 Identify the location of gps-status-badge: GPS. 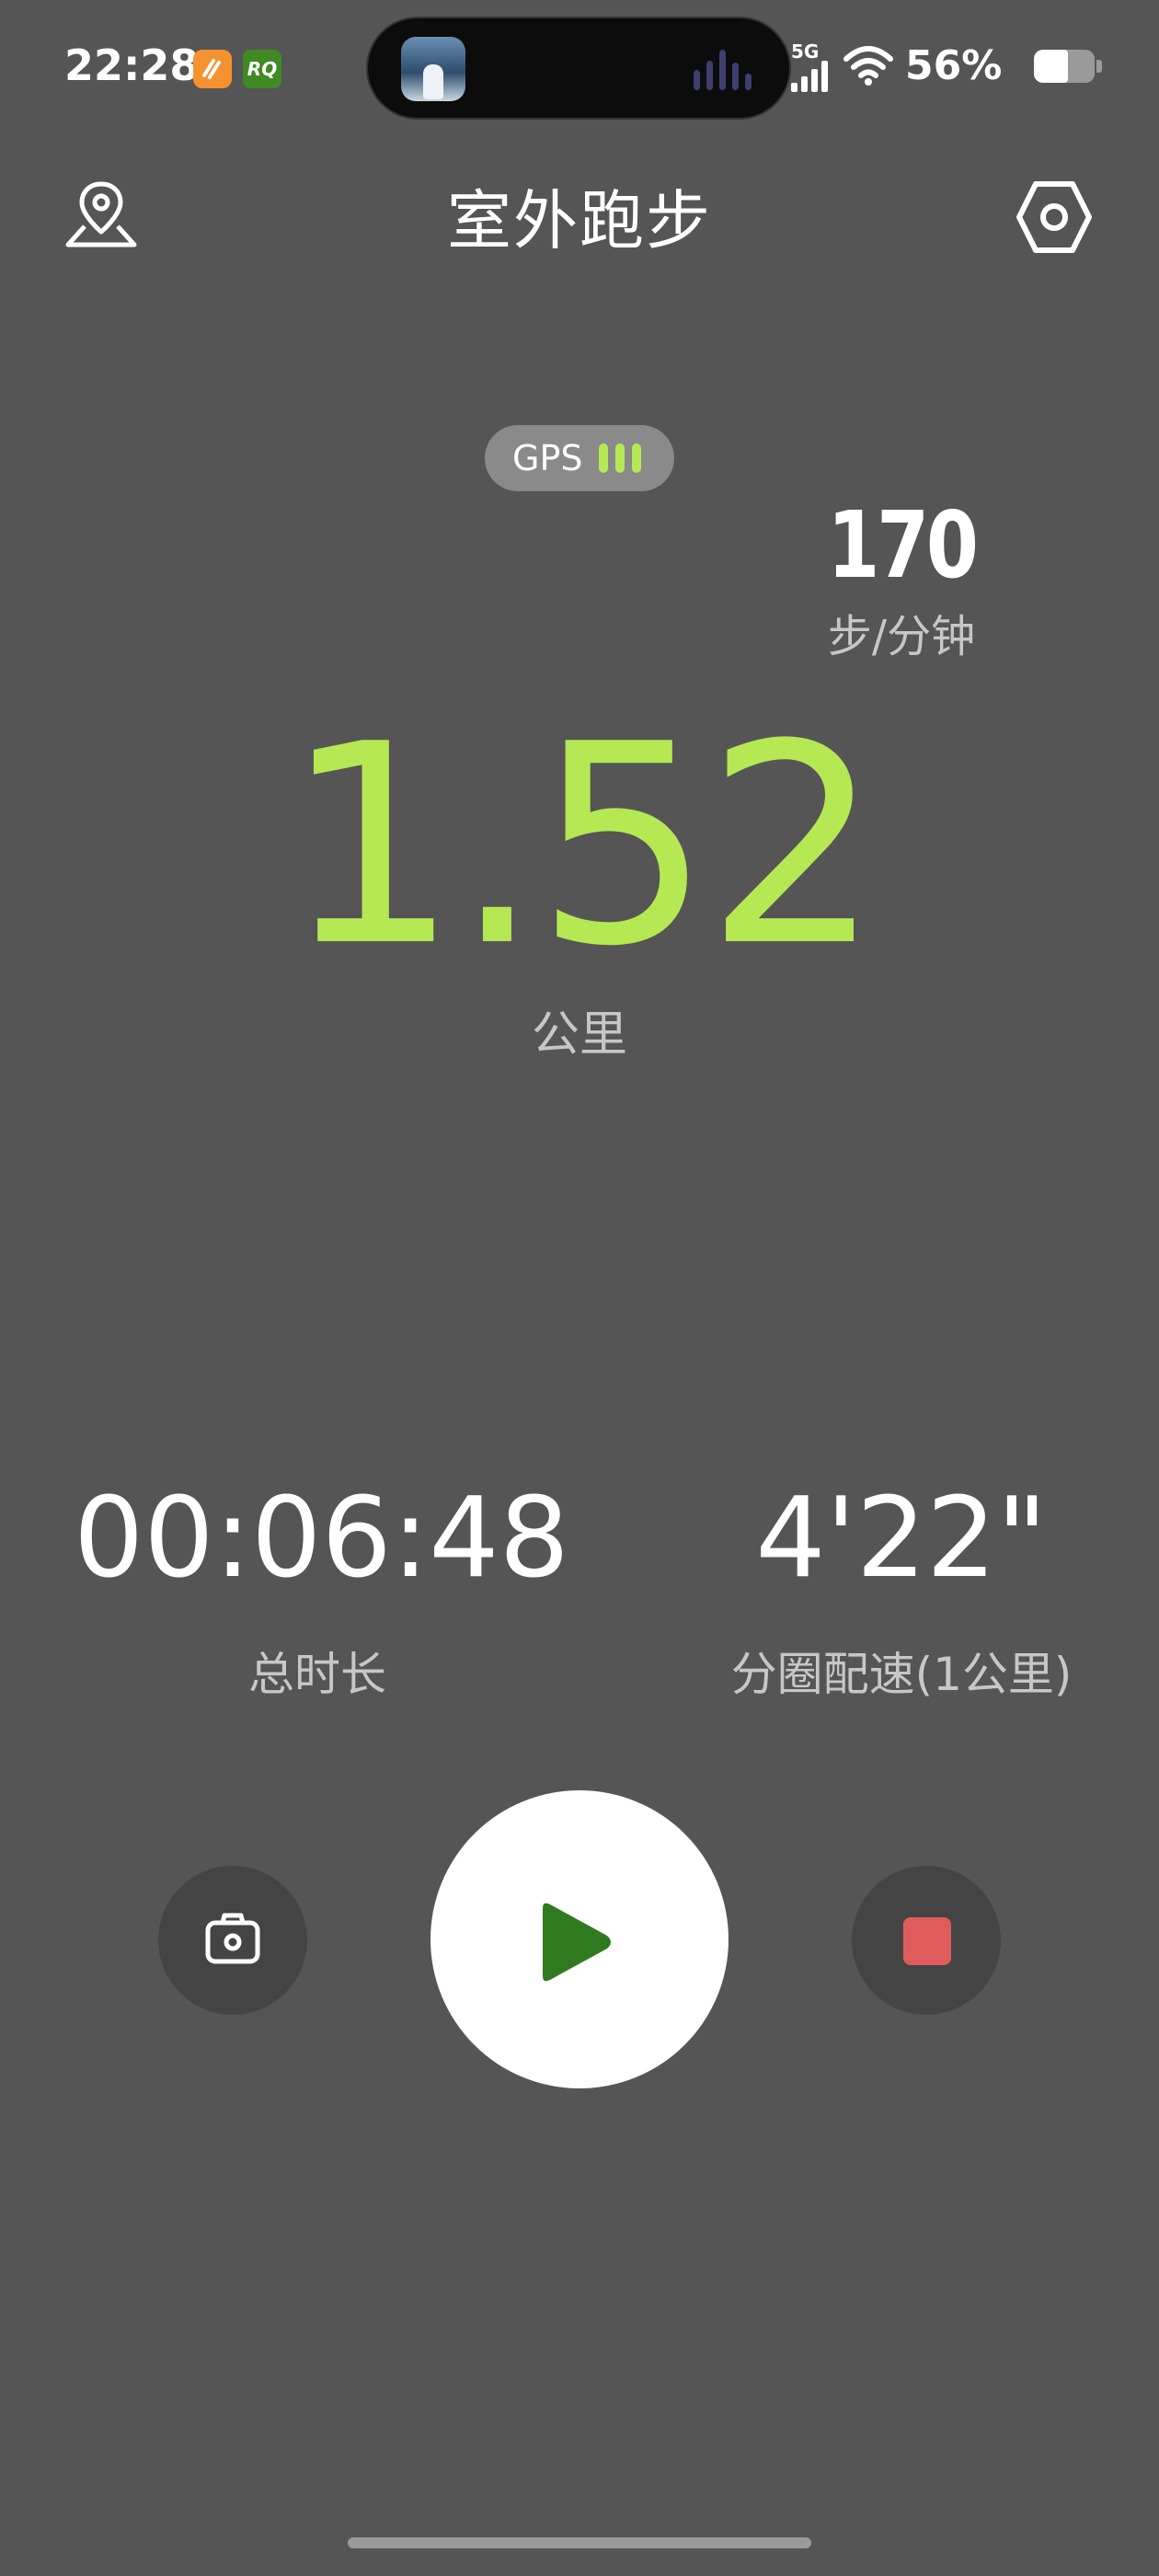
(579, 458).